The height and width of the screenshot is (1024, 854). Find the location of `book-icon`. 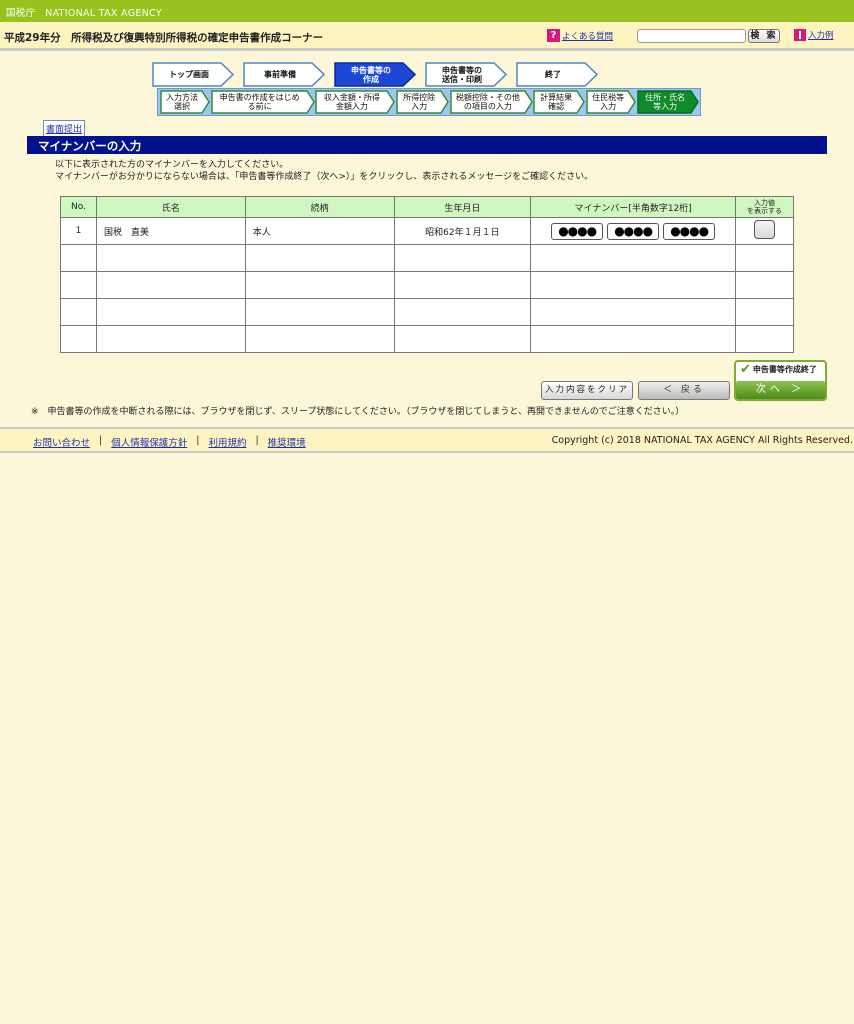

book-icon is located at coordinates (800, 35).